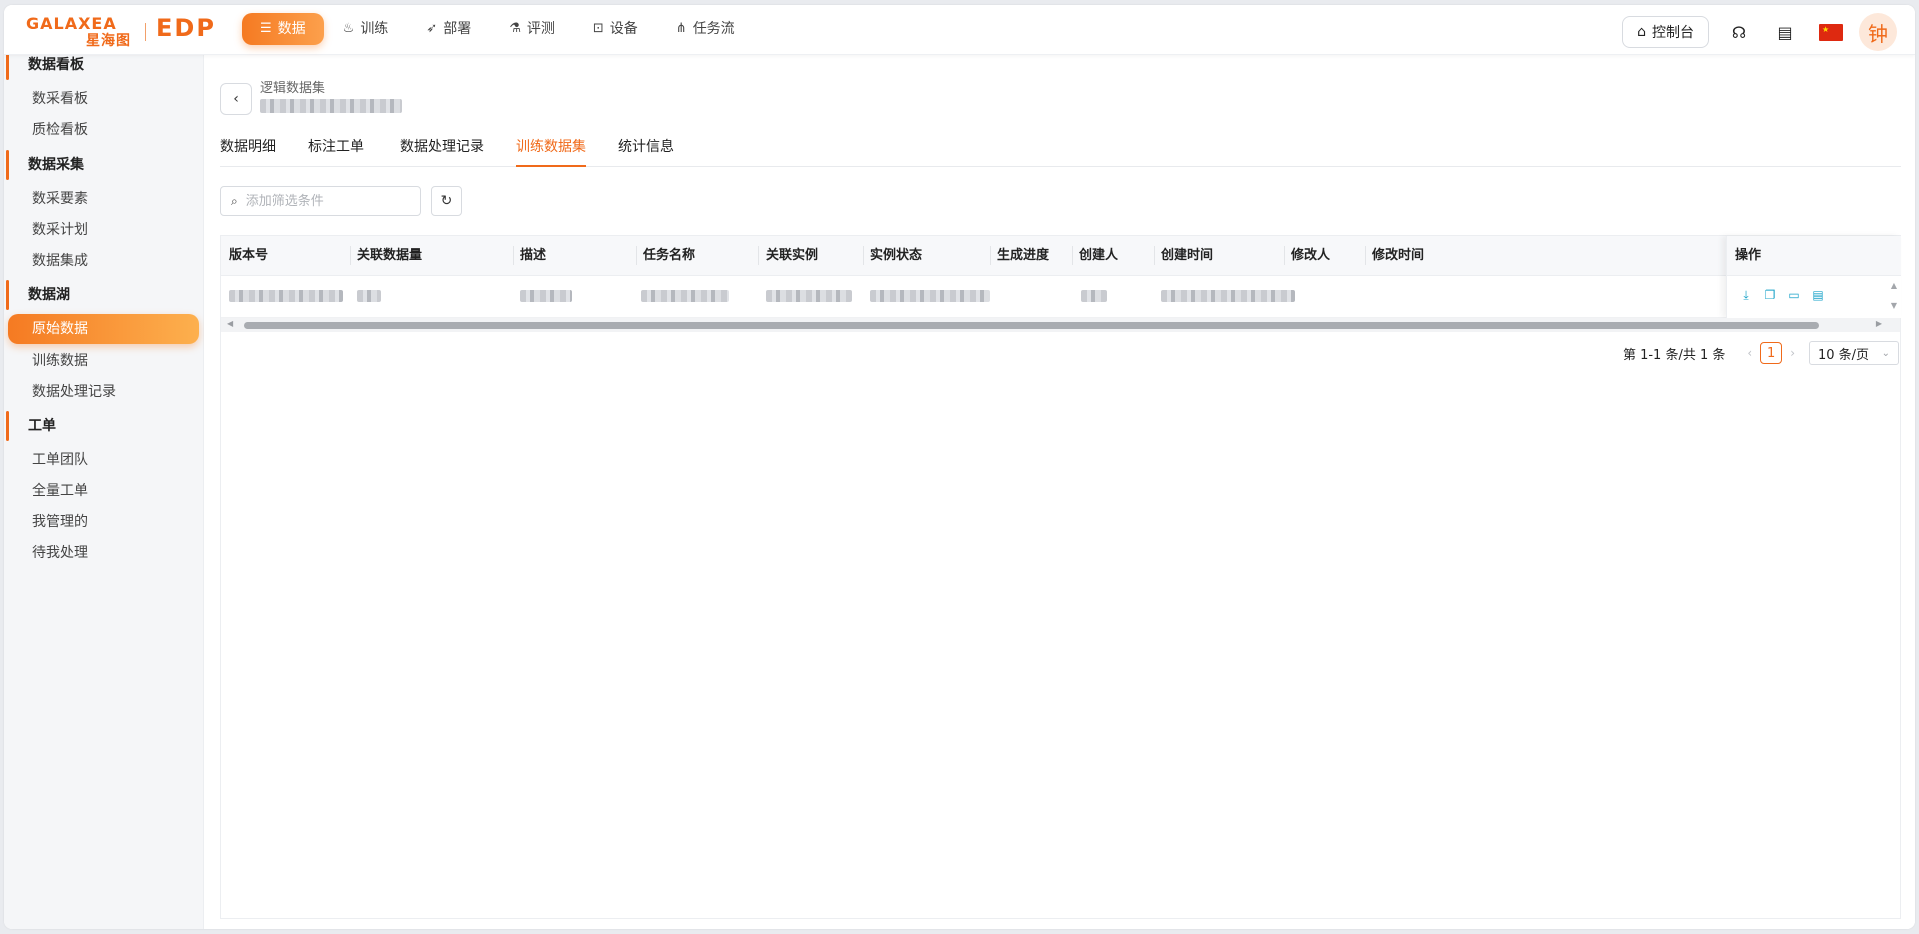 This screenshot has height=934, width=1919. I want to click on col-progress: 生成进度, so click(1023, 255).